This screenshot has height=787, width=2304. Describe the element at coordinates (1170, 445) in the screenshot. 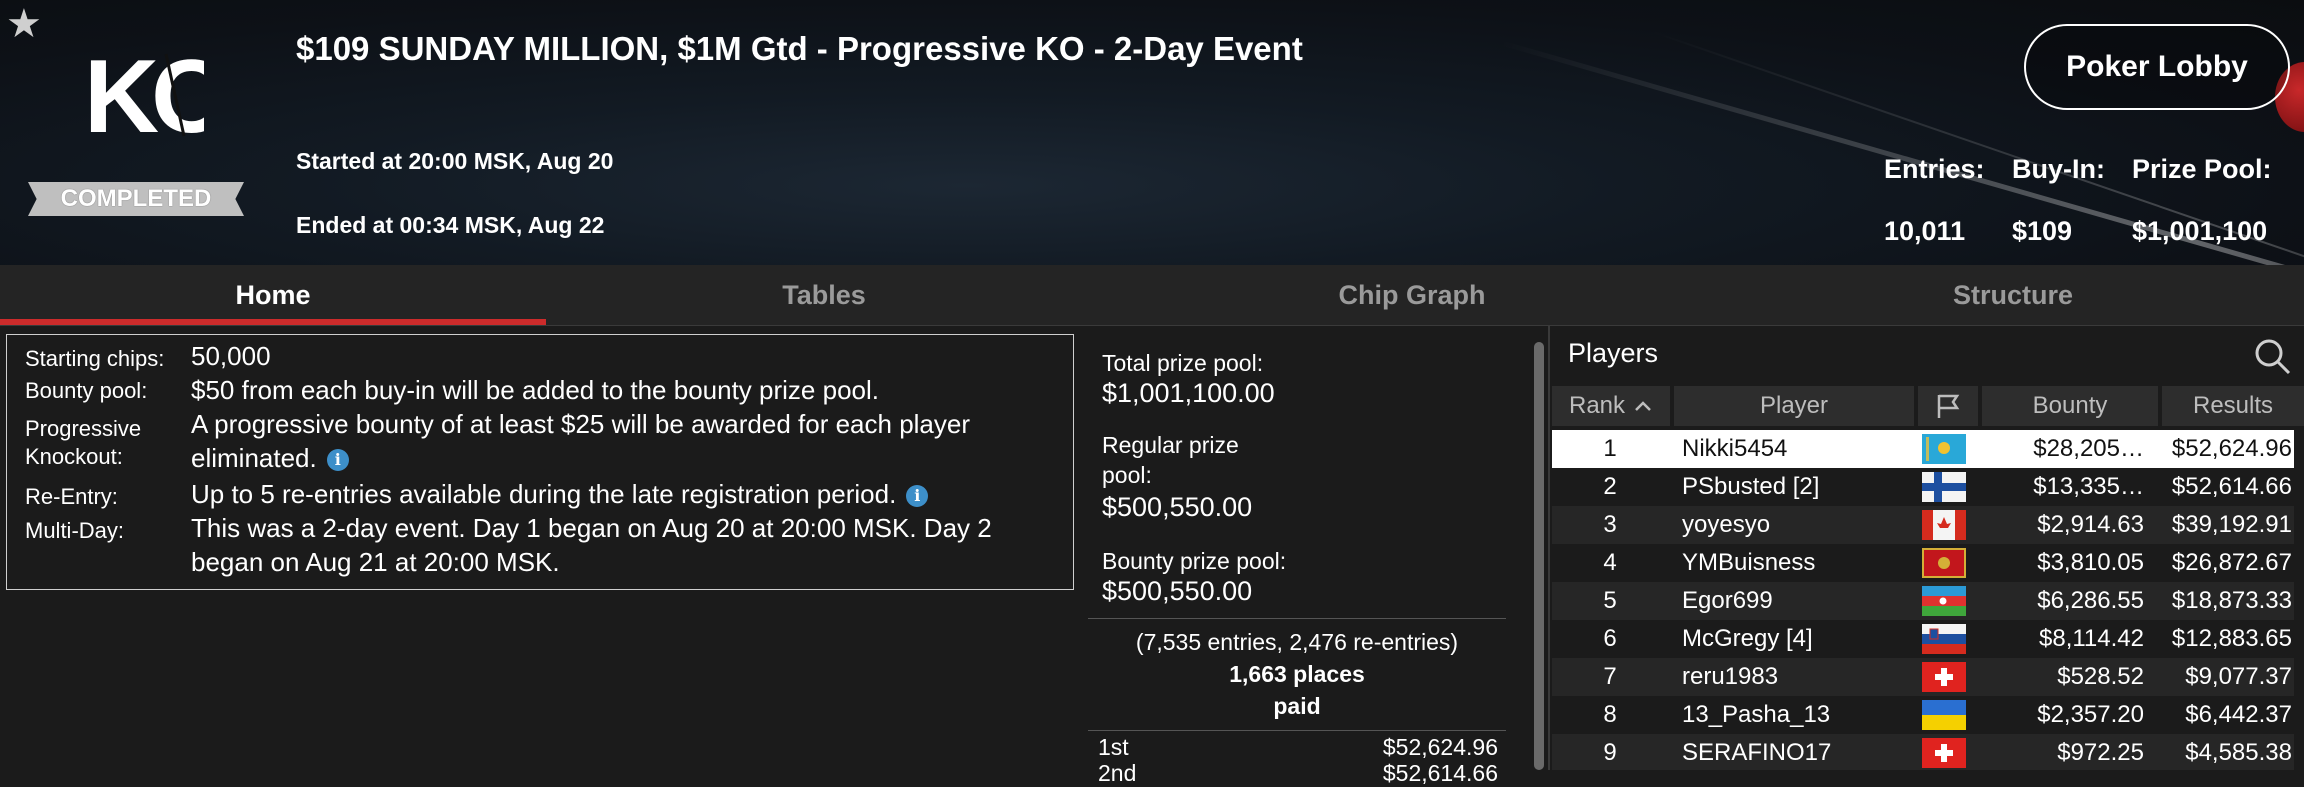

I see `regular-prize-label-1: Regular prize` at that location.